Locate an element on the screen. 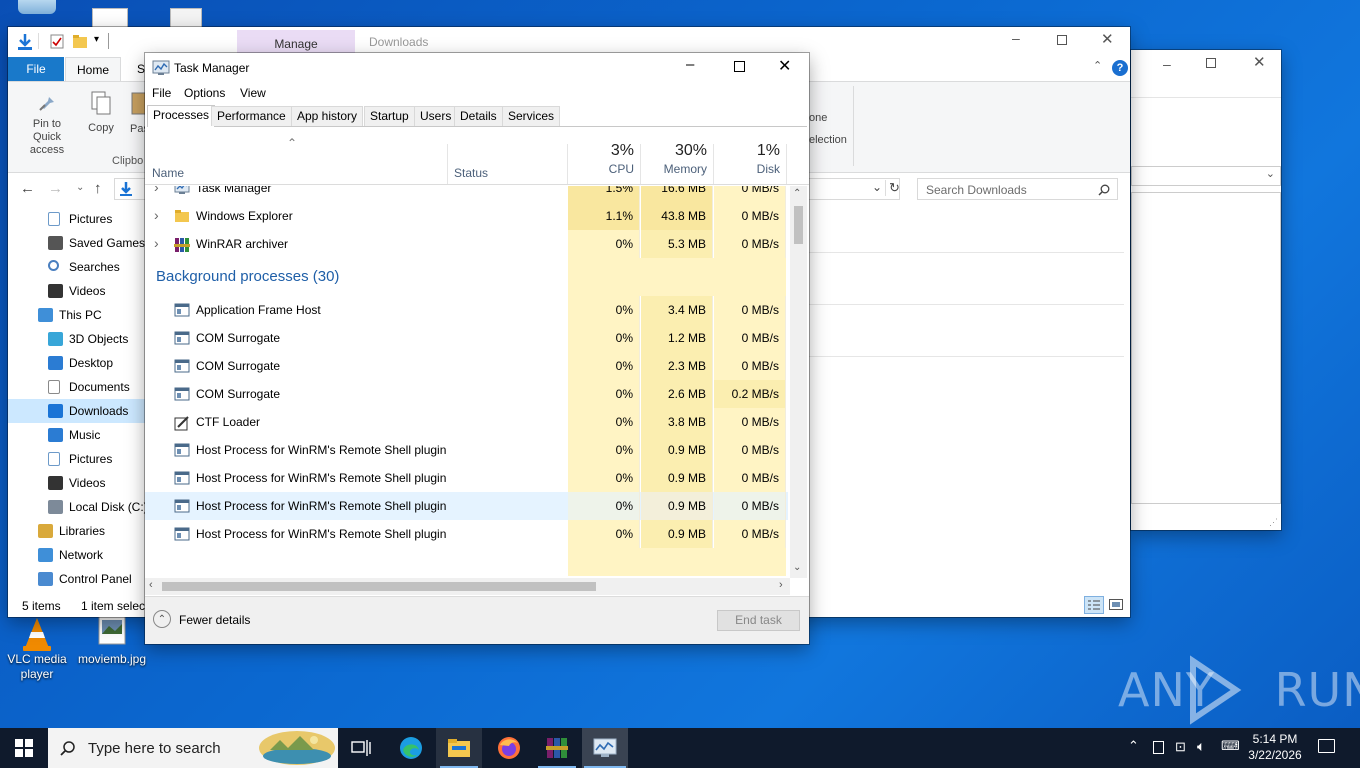 The height and width of the screenshot is (768, 1360). back-arrow-icon: ← is located at coordinates (27, 188).